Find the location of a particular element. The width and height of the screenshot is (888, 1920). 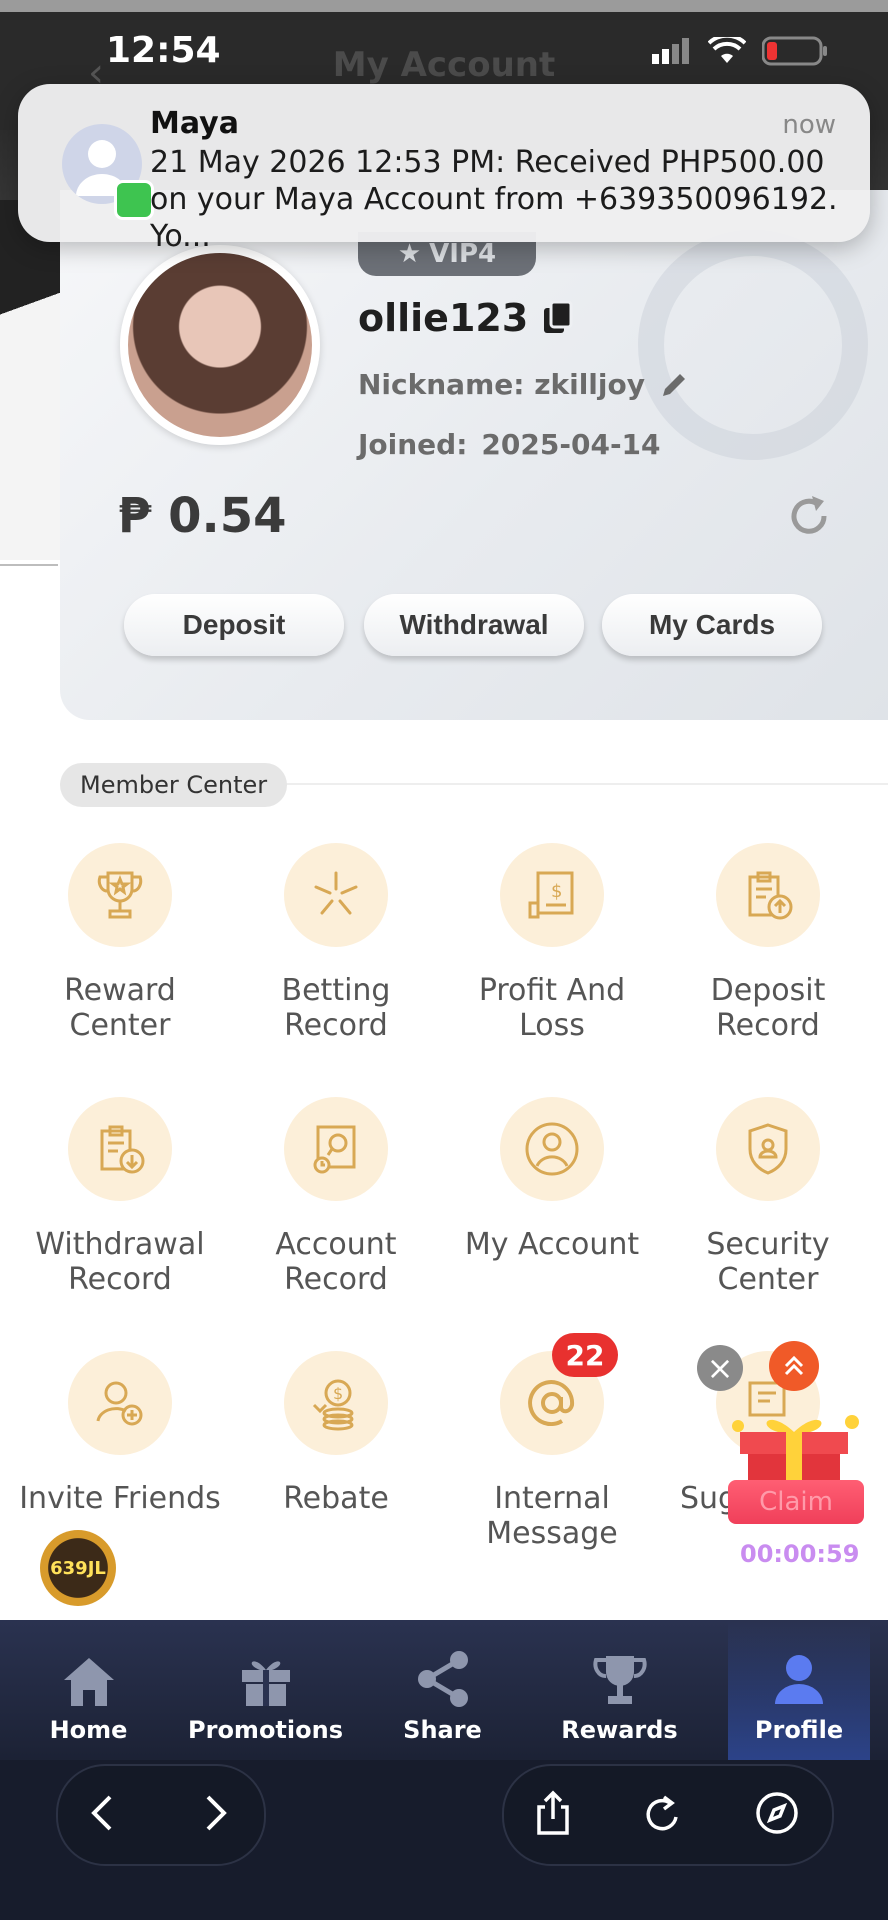

nav-promotions: Promotions is located at coordinates (265, 1690).